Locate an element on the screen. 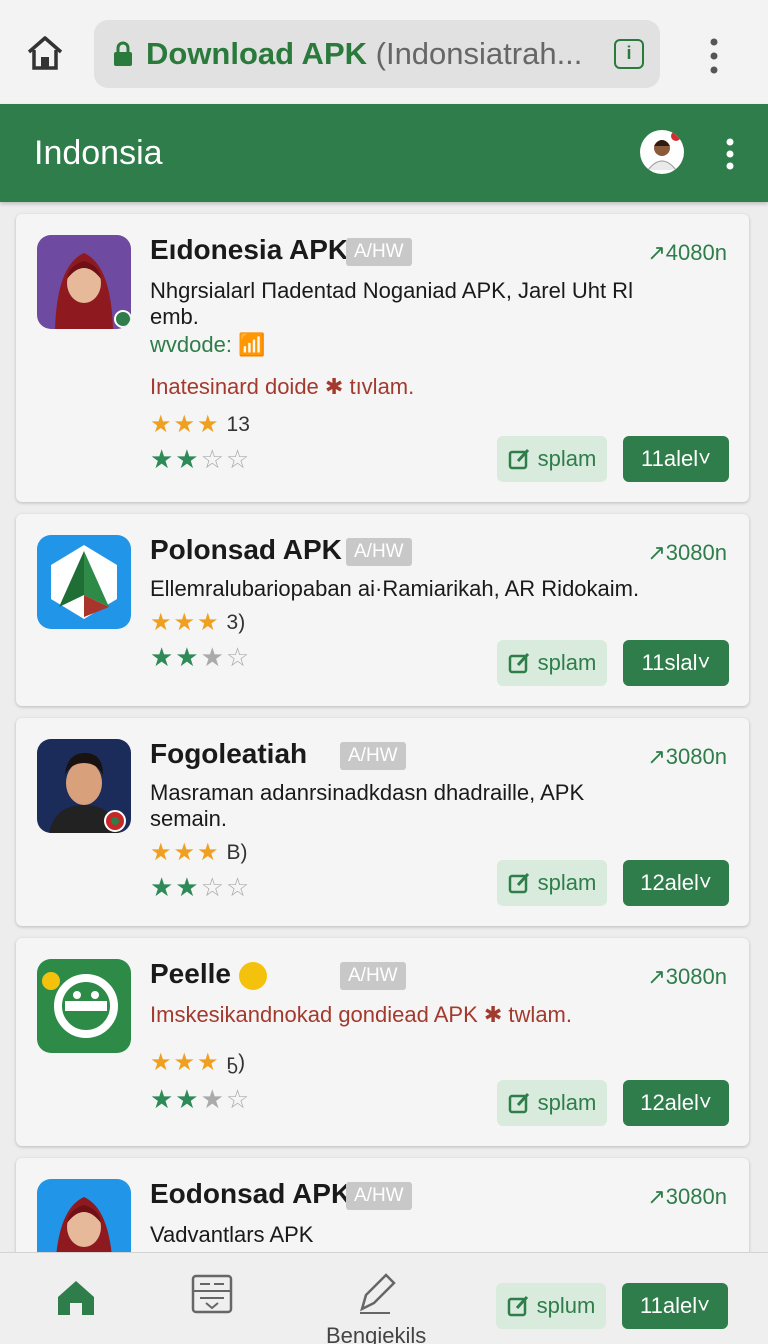 This screenshot has height=1344, width=768. bottom-navigation: Bengiekils splum 11alel˅ is located at coordinates (384, 1298).